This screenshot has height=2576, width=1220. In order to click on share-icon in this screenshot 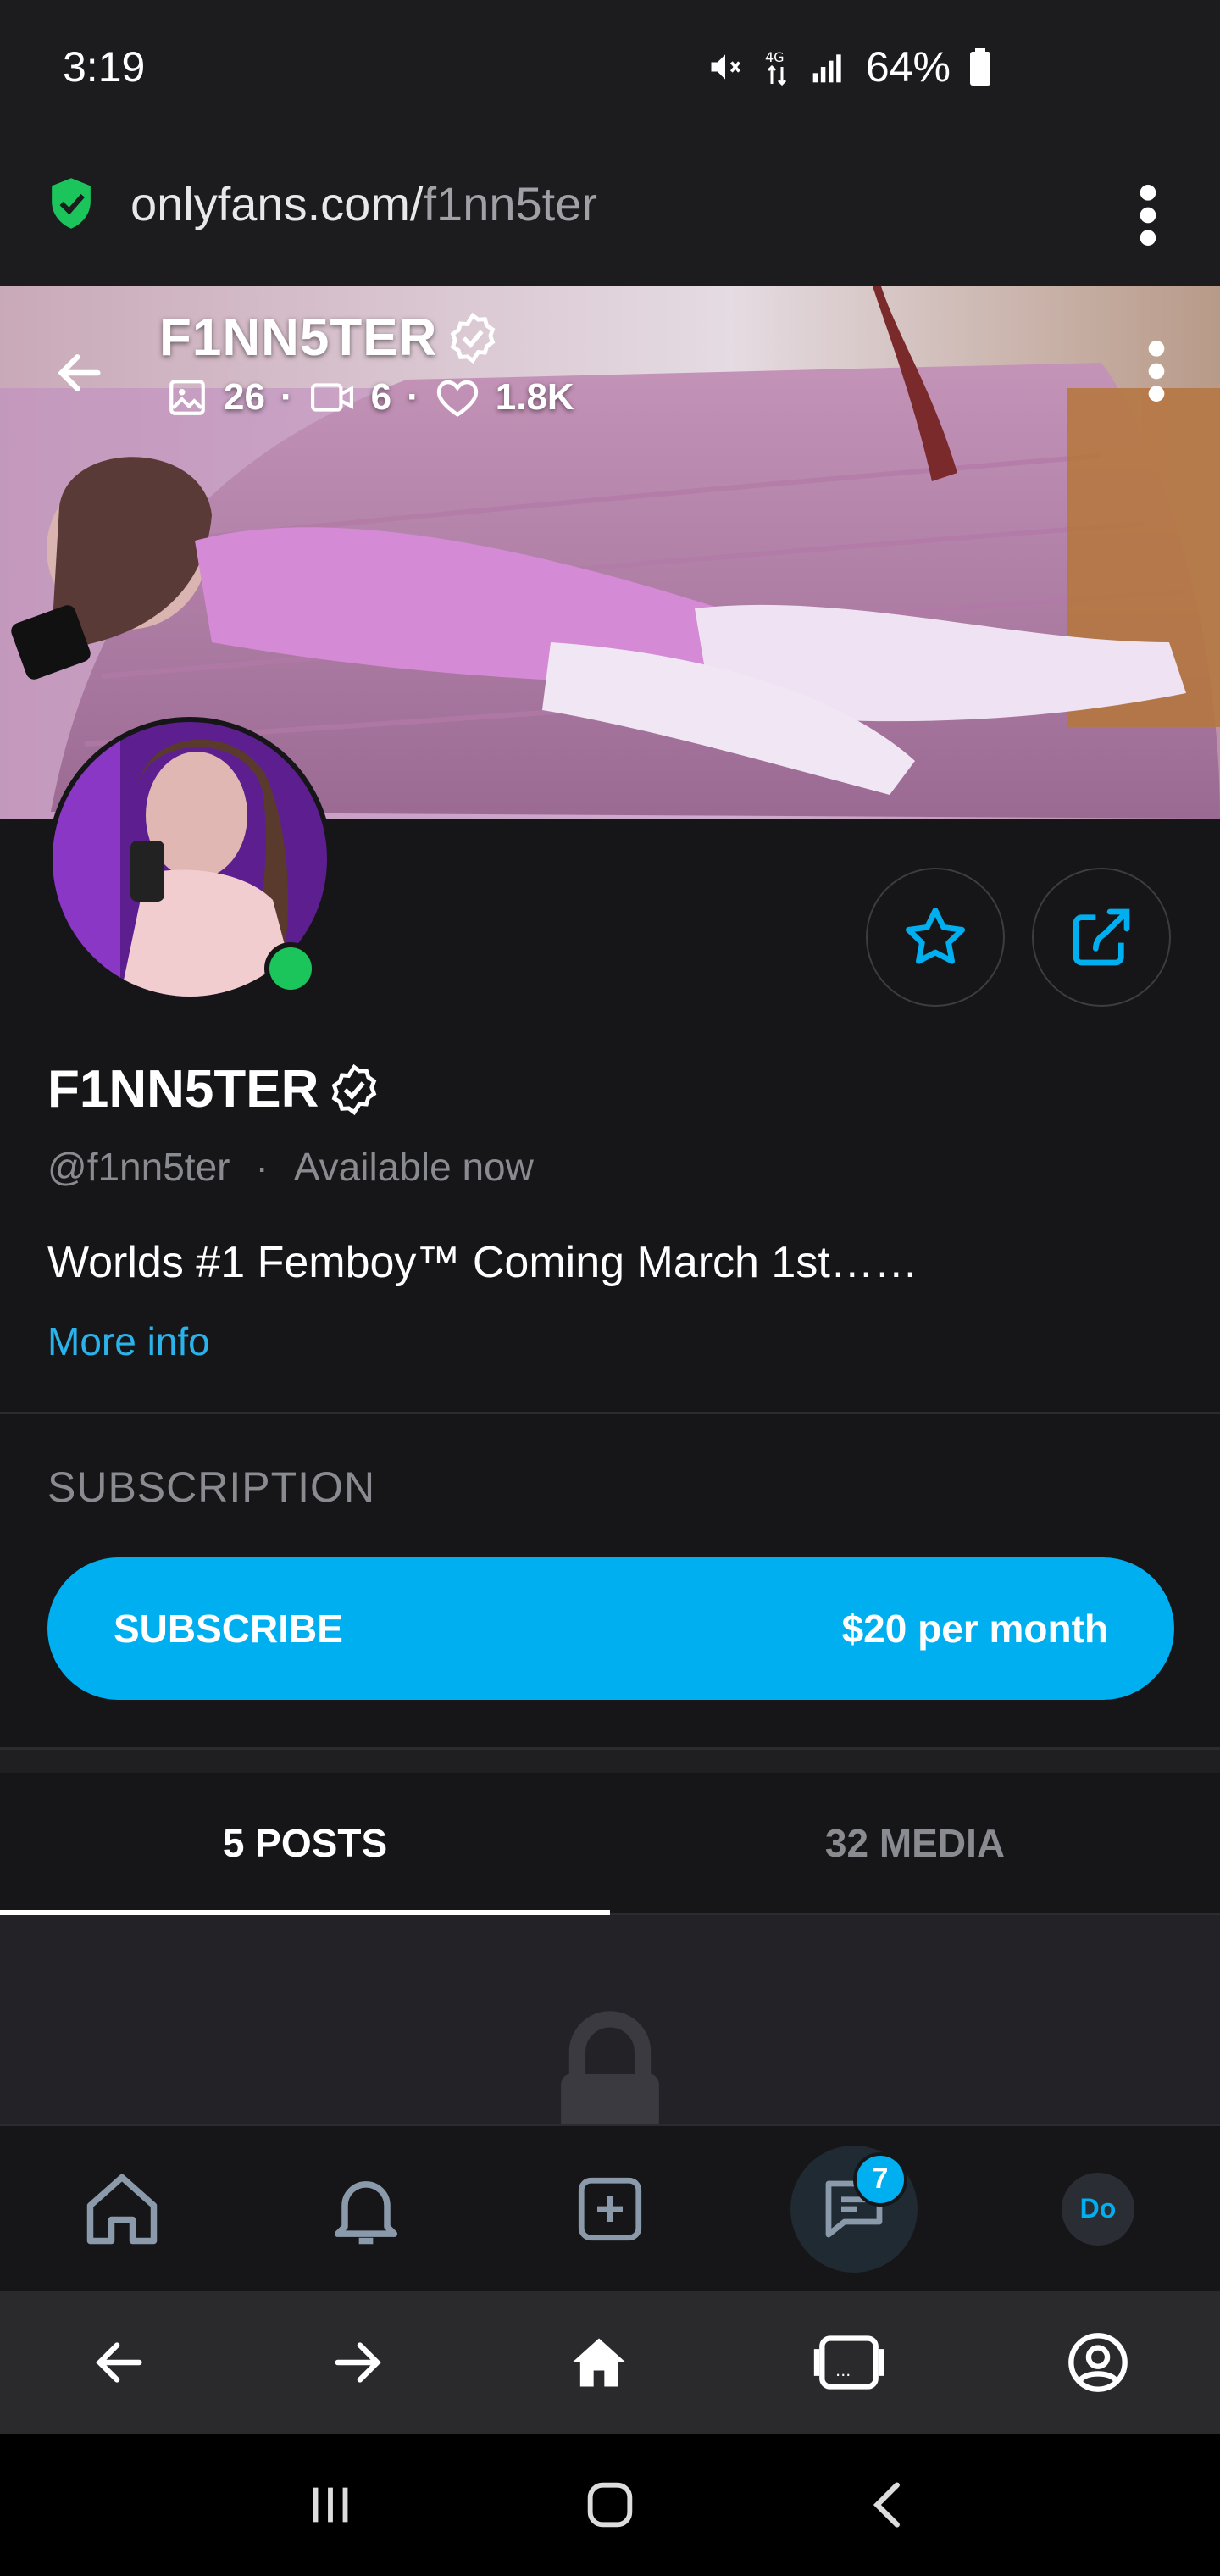, I will do `click(1101, 937)`.